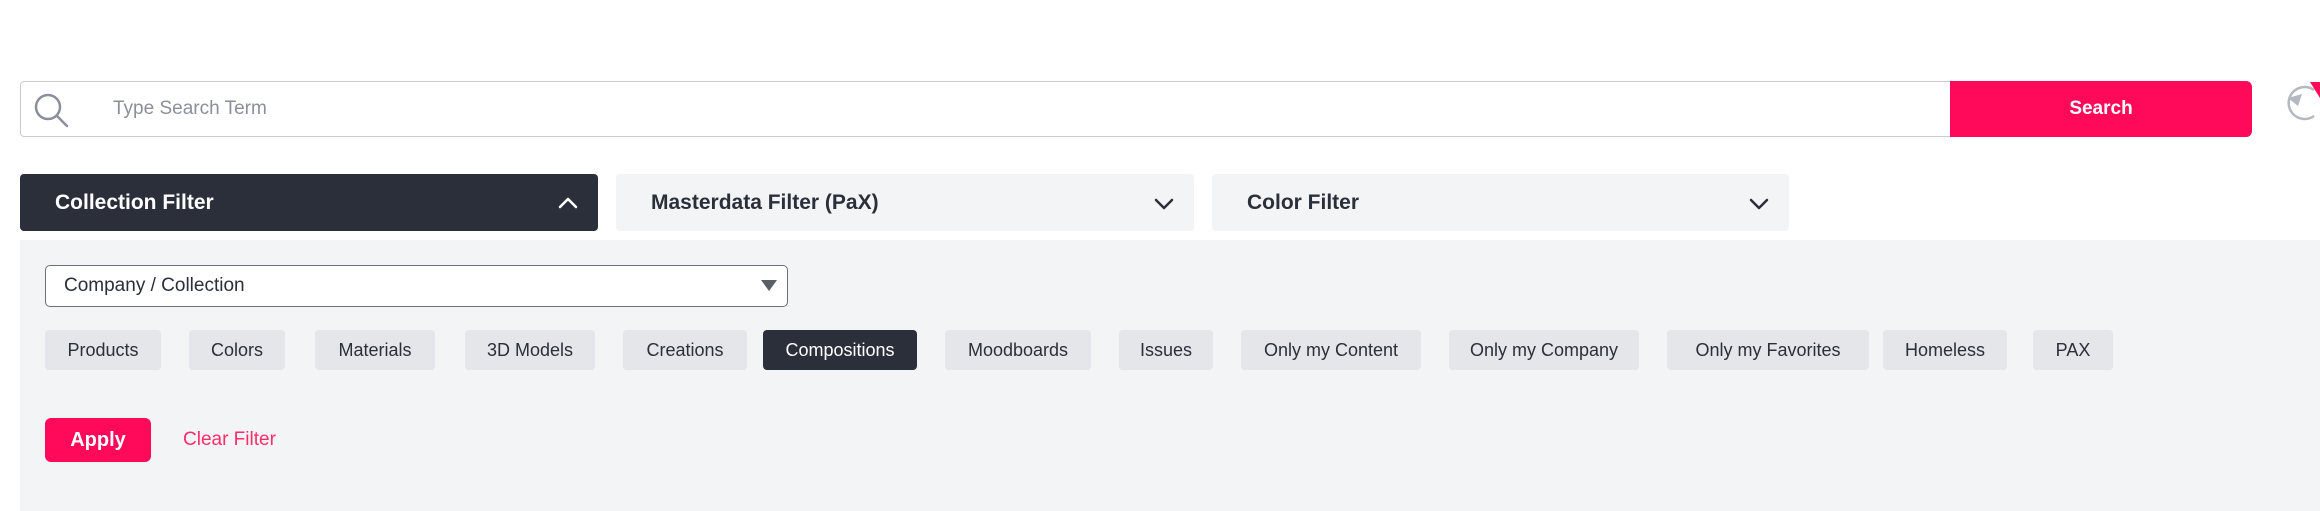  What do you see at coordinates (98, 440) in the screenshot?
I see `apply-button: Apply` at bounding box center [98, 440].